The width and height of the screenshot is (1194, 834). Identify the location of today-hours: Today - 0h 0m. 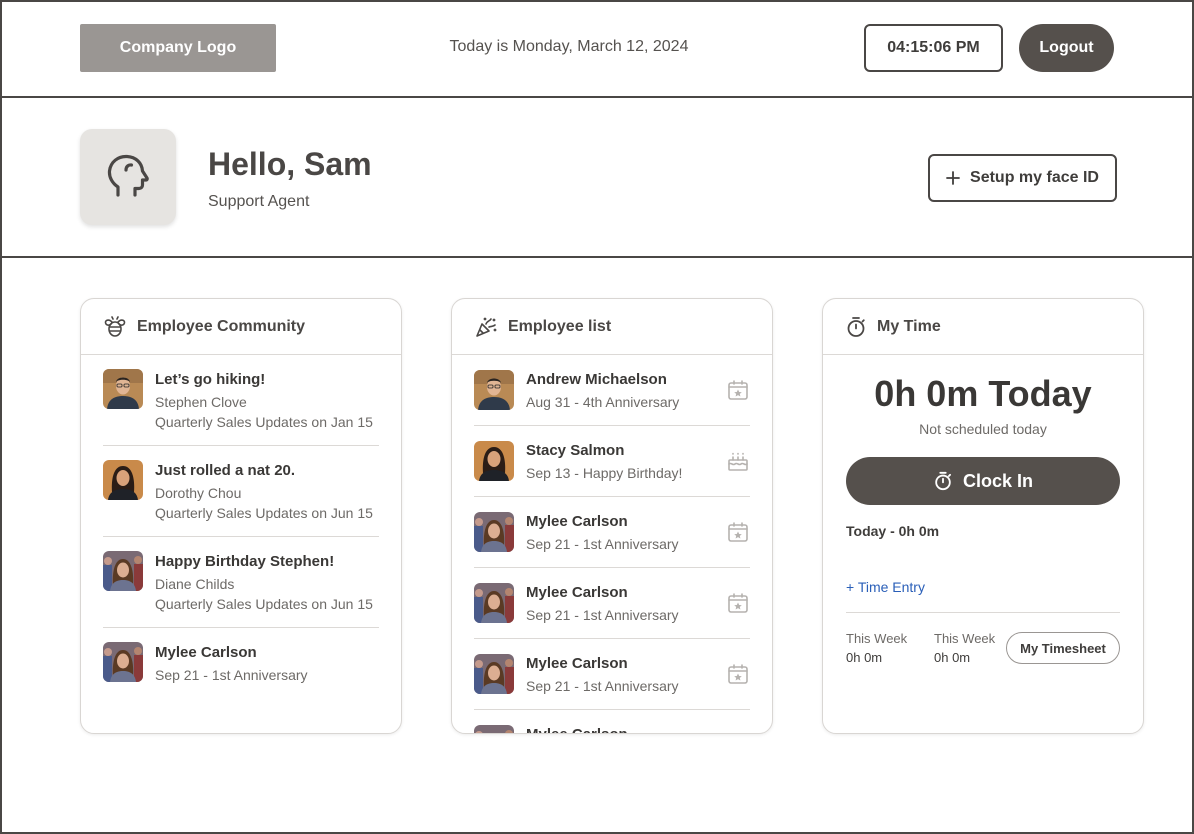
(893, 531).